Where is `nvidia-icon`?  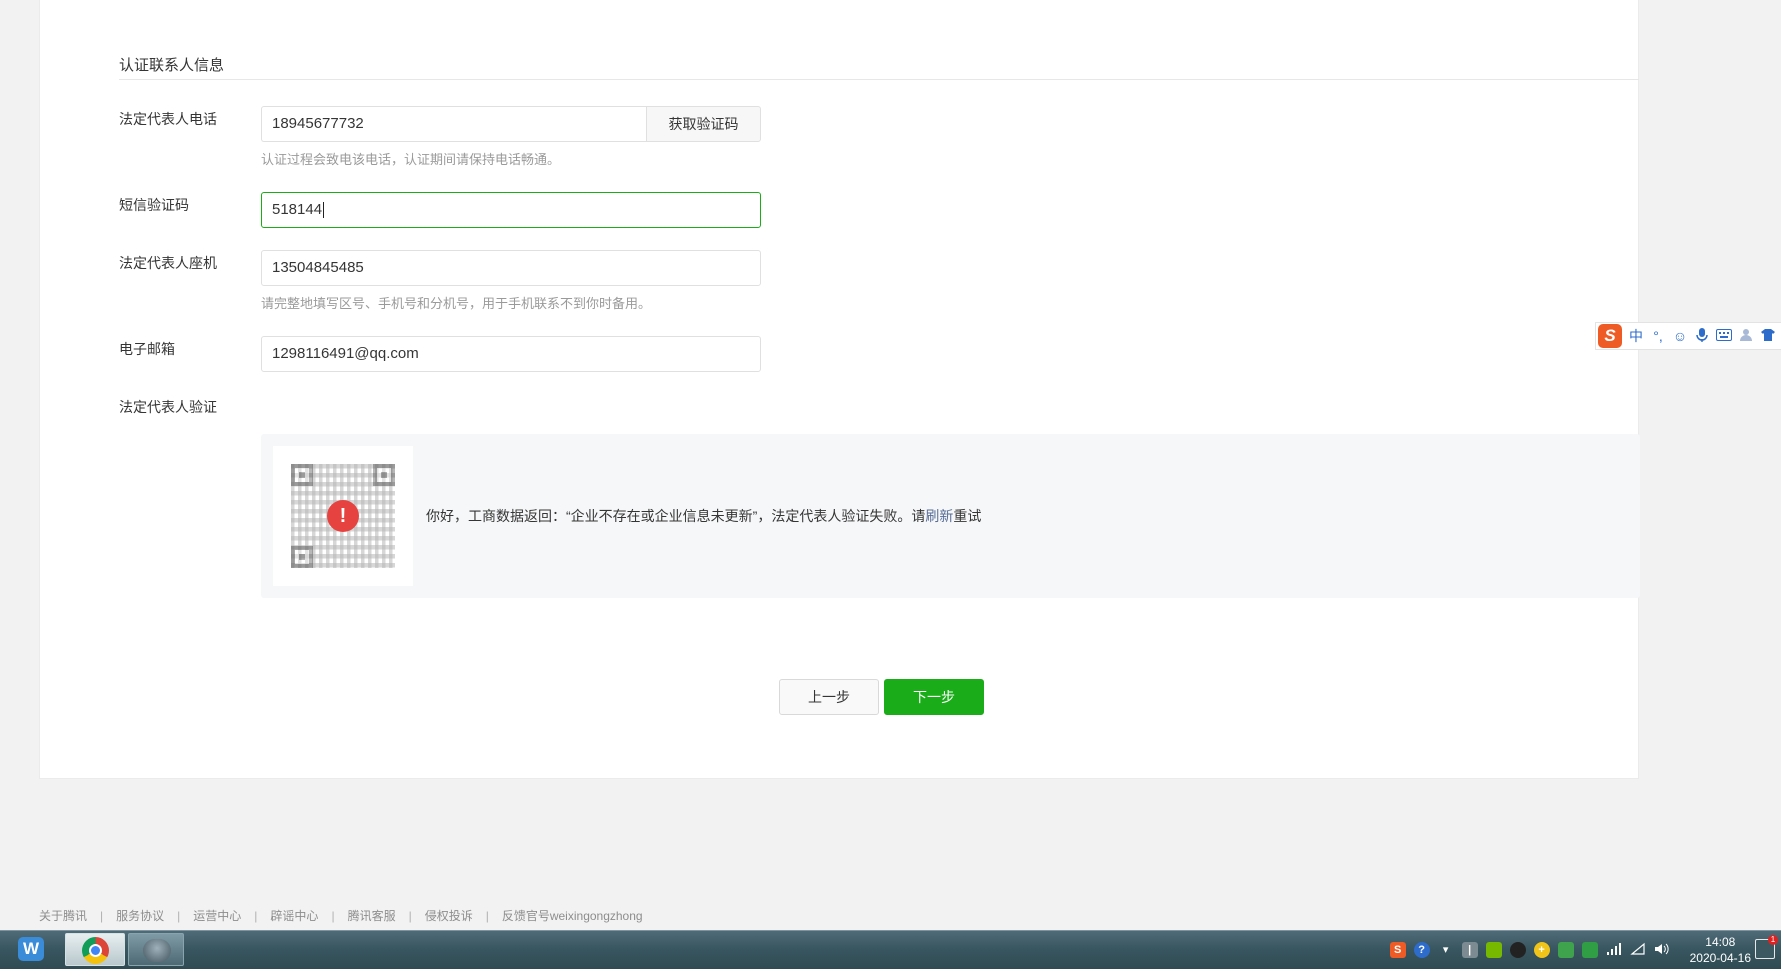
nvidia-icon is located at coordinates (1493, 950).